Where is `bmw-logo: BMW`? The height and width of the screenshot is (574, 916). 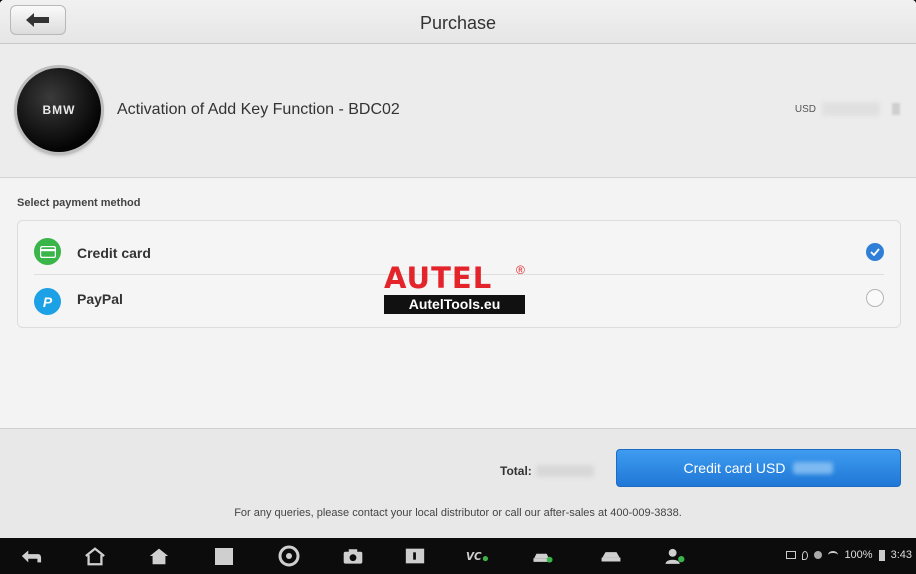
bmw-logo: BMW is located at coordinates (59, 110).